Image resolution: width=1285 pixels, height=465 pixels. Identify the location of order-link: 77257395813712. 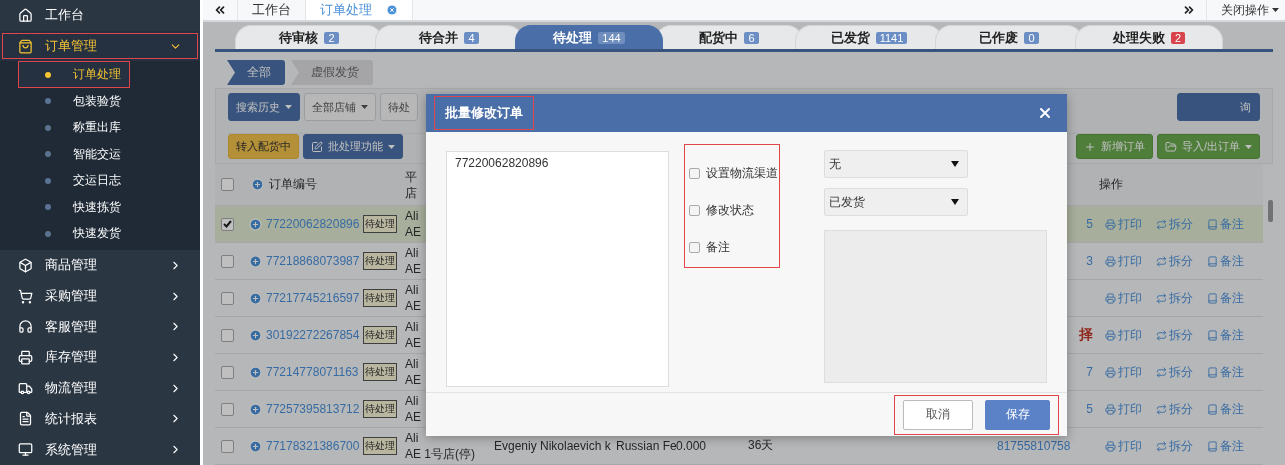
(313, 409).